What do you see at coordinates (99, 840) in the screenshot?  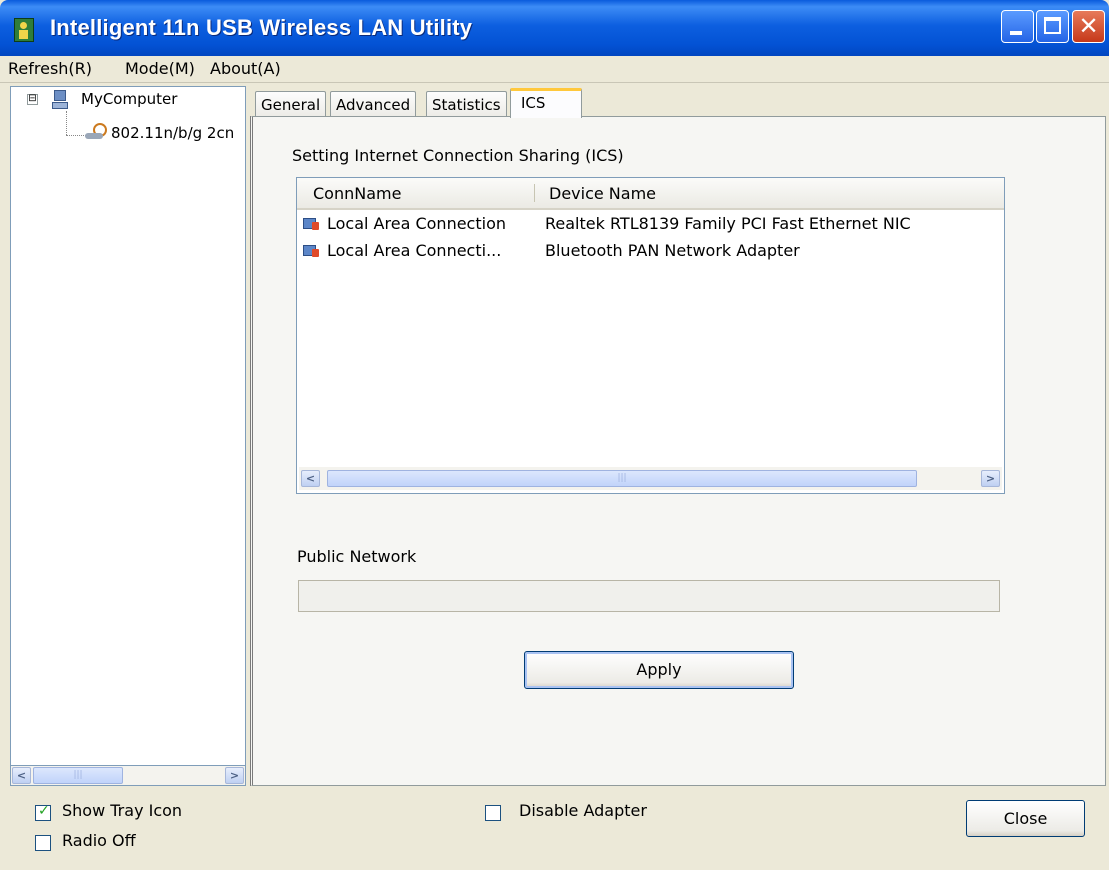 I see `radio-off-label: Radio Off` at bounding box center [99, 840].